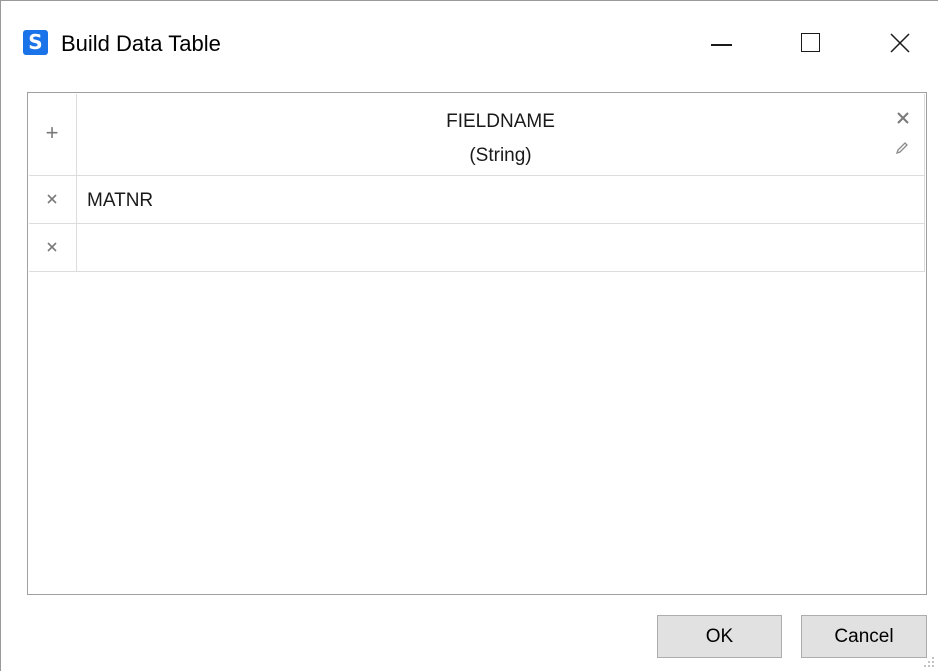  I want to click on table-header-row: + FIELDNAME (String), so click(477, 135).